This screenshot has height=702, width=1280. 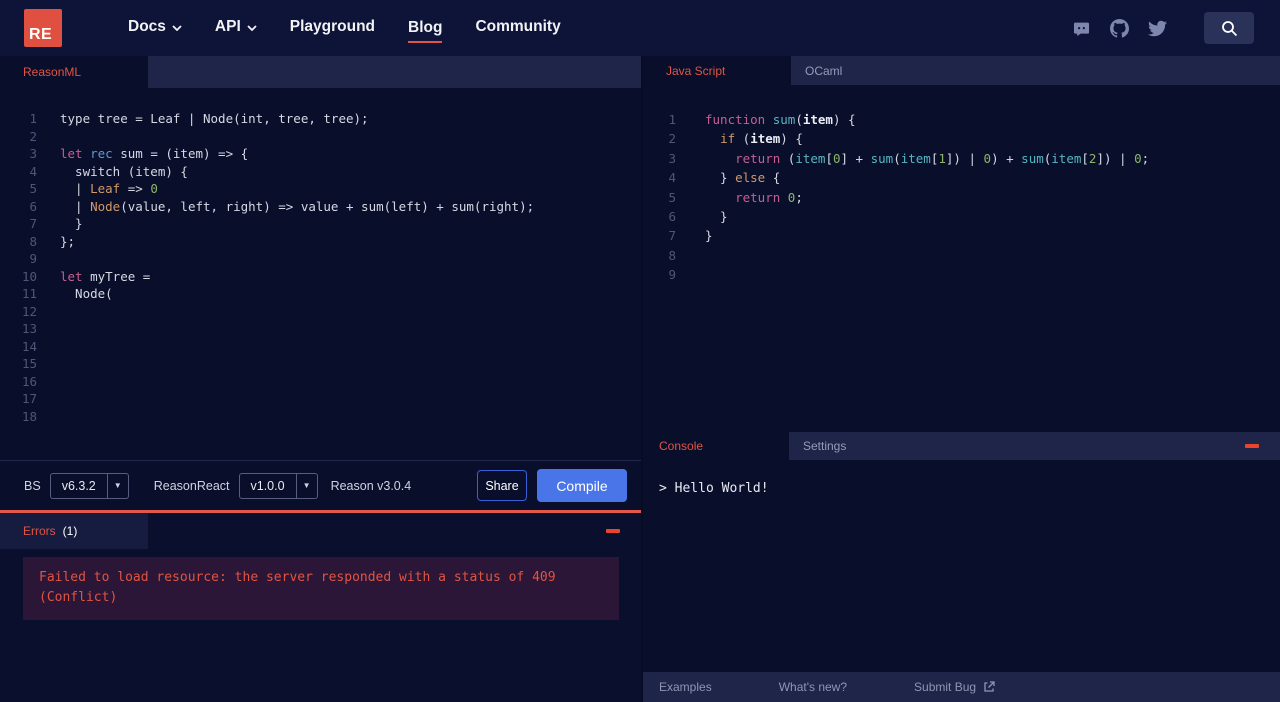 What do you see at coordinates (320, 329) in the screenshot?
I see `code-line: 13` at bounding box center [320, 329].